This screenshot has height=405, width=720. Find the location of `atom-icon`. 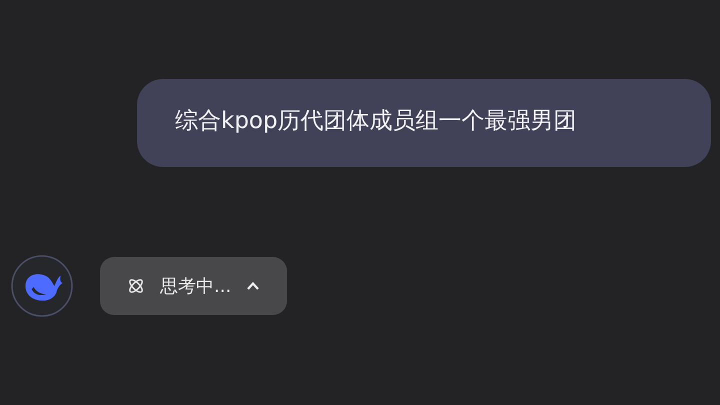

atom-icon is located at coordinates (136, 286).